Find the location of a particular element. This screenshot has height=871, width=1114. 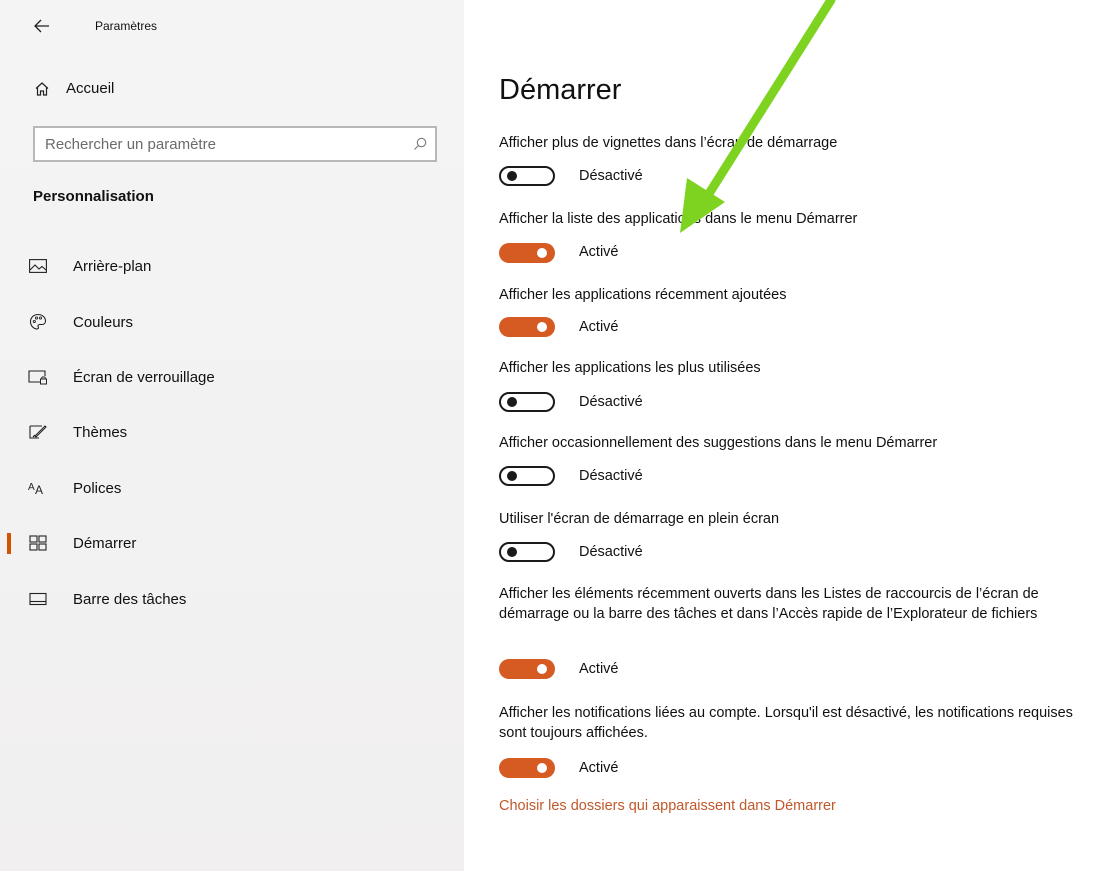

fonts-icon: A A is located at coordinates (38, 488).